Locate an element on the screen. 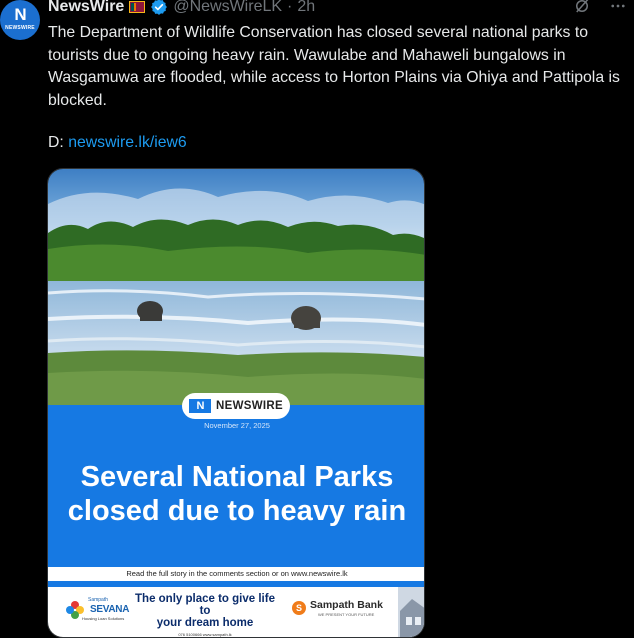 The height and width of the screenshot is (638, 634). tweet-link-line: D: newswire.lk/iew6 is located at coordinates (117, 143).